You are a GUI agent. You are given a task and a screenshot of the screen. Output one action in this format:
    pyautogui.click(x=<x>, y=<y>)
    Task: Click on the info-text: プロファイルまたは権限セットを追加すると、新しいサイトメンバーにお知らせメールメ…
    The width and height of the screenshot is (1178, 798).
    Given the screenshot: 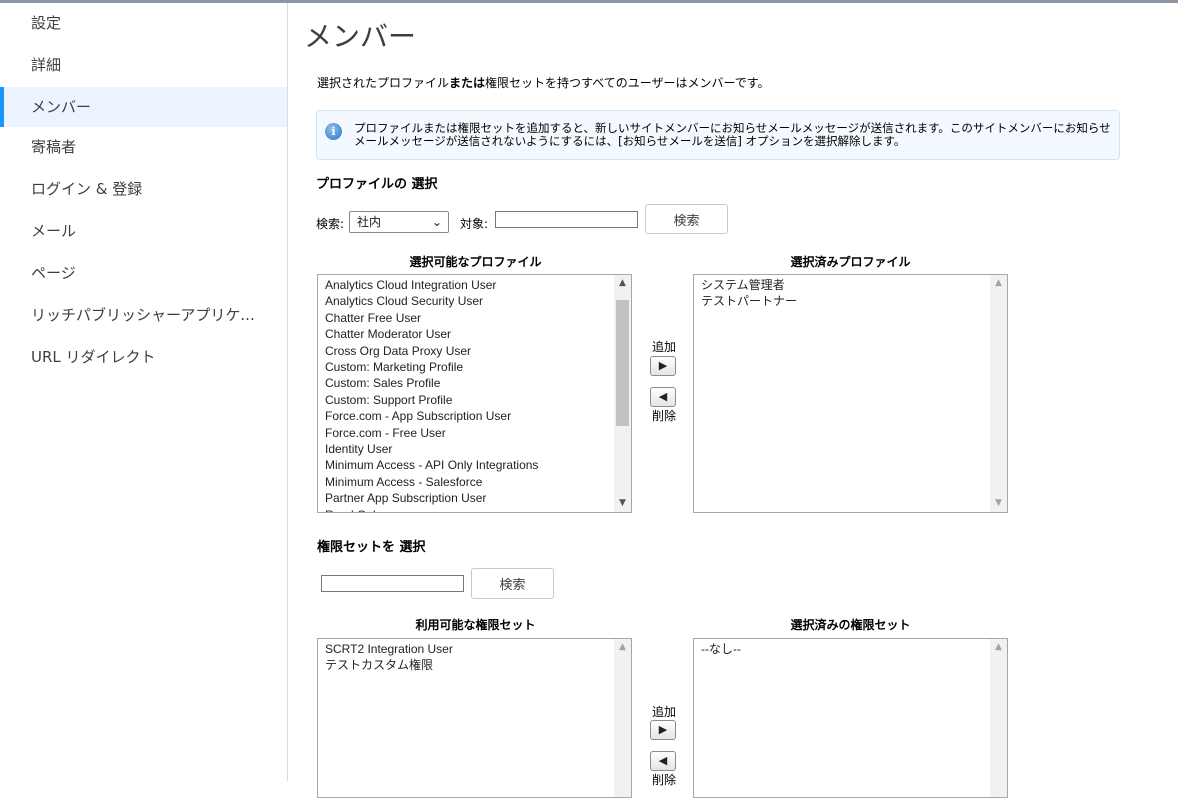 What is the action you would take?
    pyautogui.click(x=732, y=134)
    